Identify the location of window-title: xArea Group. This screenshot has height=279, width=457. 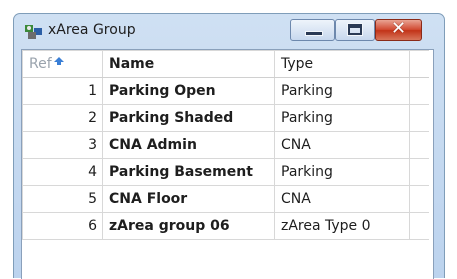
(92, 30).